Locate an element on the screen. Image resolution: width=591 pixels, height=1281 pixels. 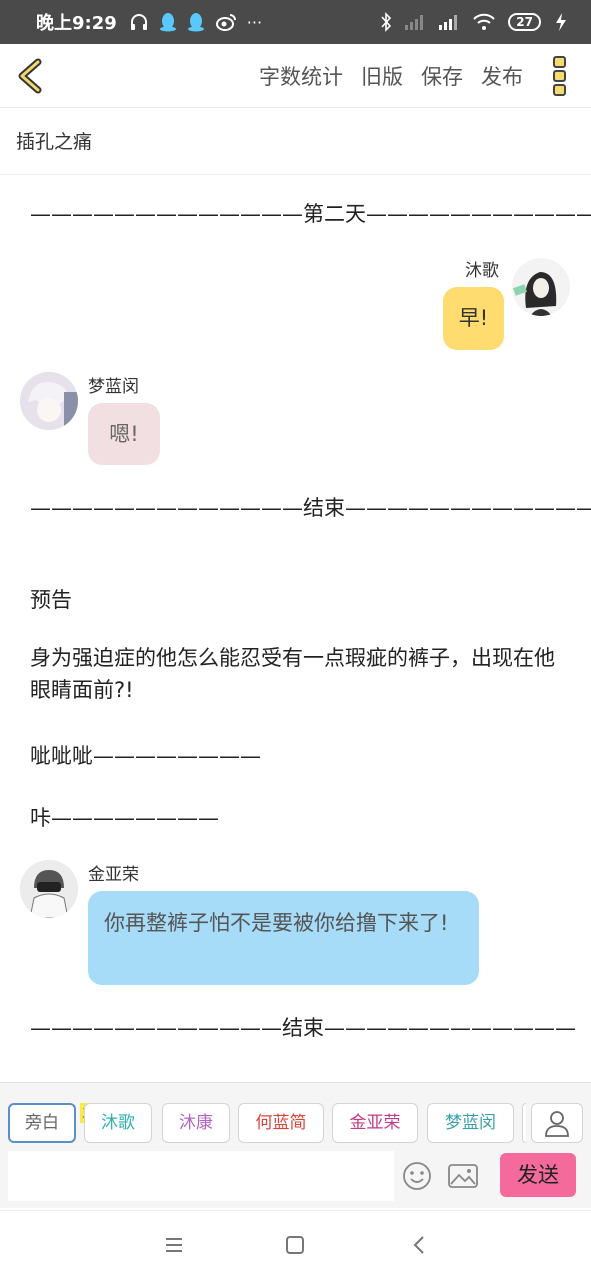
system-nav-bar is located at coordinates (295, 1245).